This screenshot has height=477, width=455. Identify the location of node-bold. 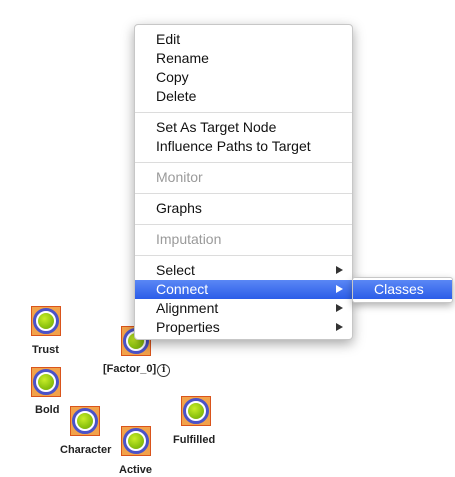
(46, 382).